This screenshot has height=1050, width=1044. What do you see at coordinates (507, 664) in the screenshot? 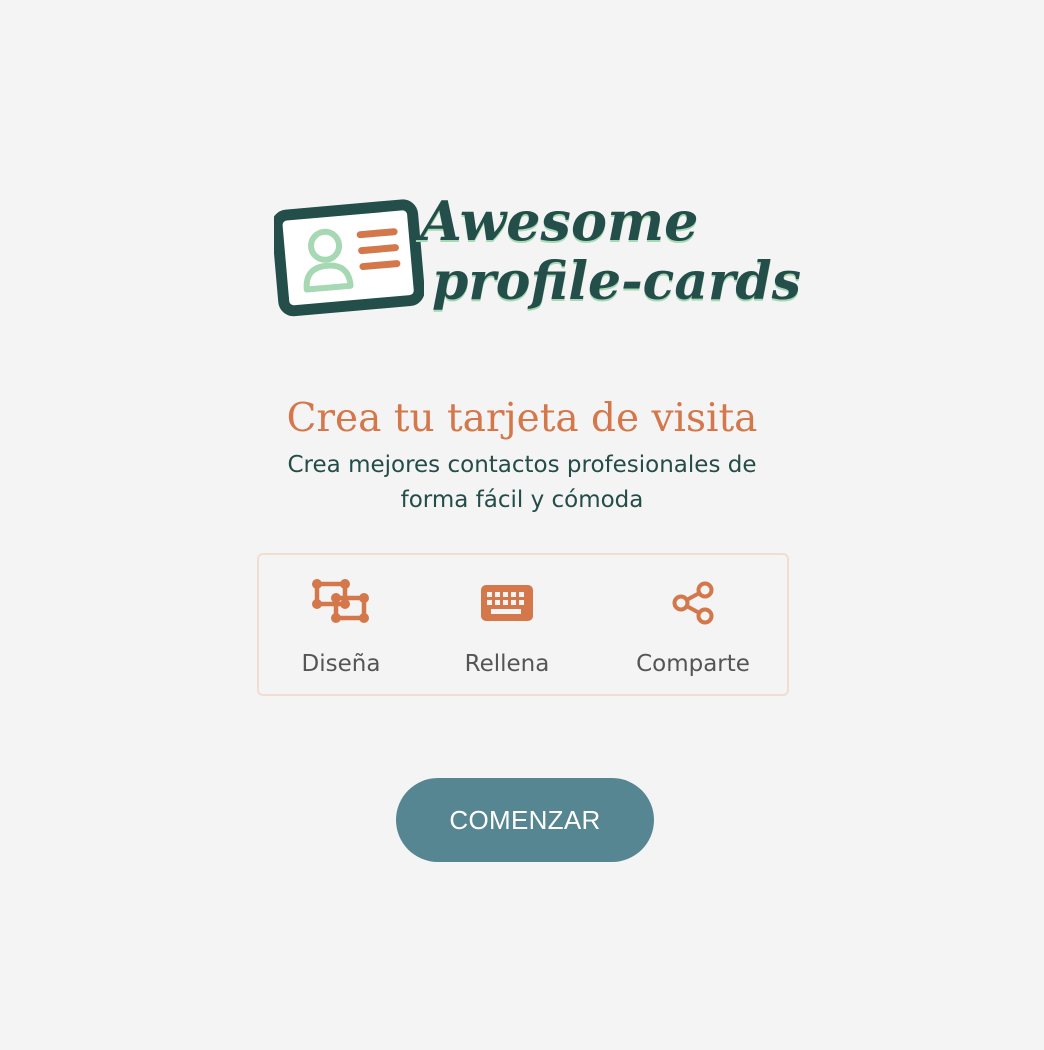
I see `feature-label-fill: Rellena` at bounding box center [507, 664].